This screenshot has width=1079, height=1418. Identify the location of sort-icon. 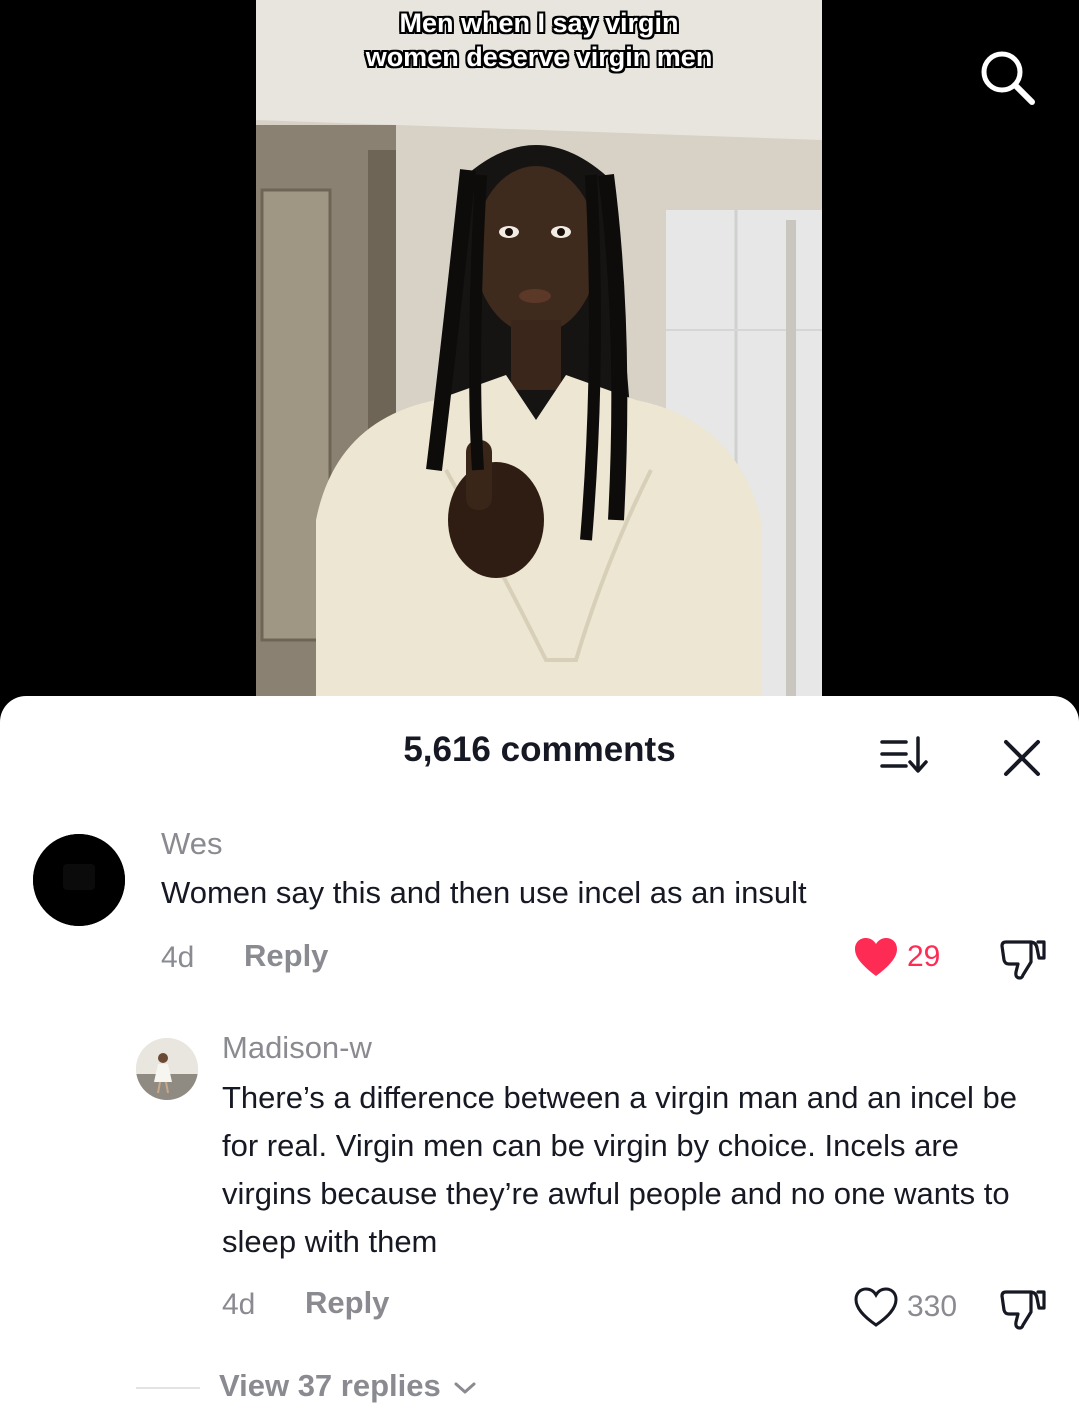
(904, 754).